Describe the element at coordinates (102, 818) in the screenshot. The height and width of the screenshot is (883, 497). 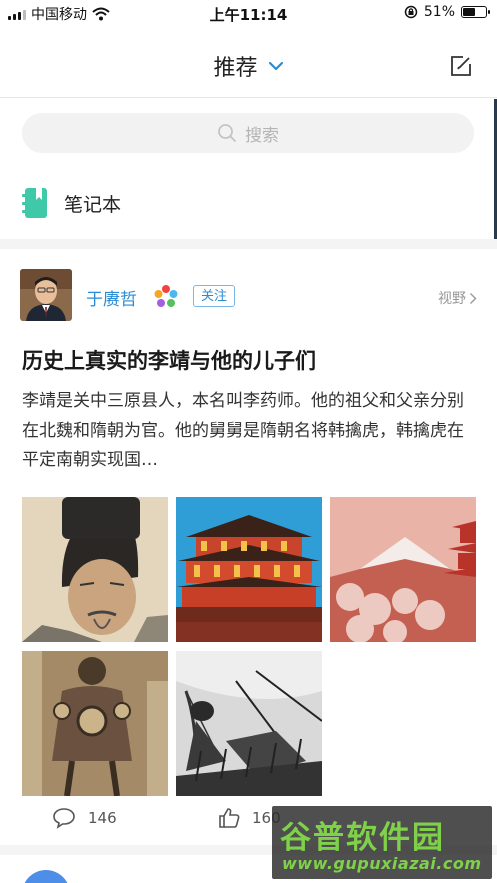
I see `comment-count: 146` at that location.